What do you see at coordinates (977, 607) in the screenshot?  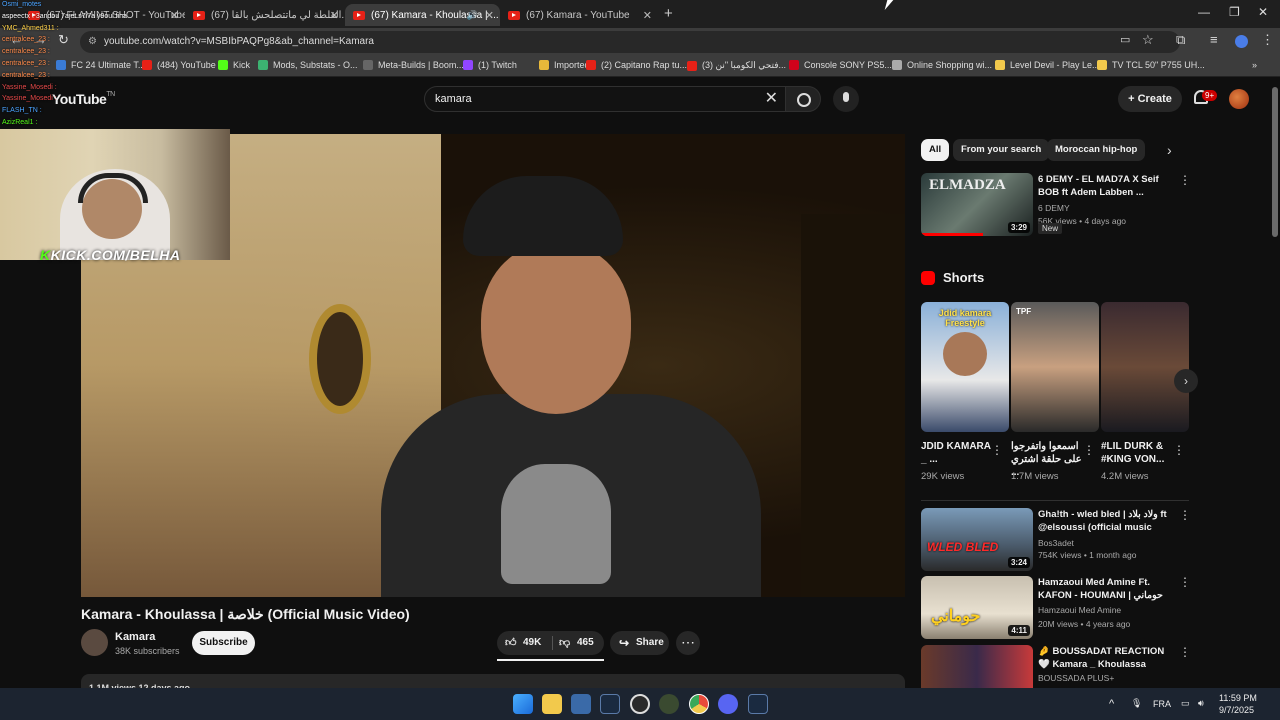 I see `video-thumbnail: حوماني 4:11` at bounding box center [977, 607].